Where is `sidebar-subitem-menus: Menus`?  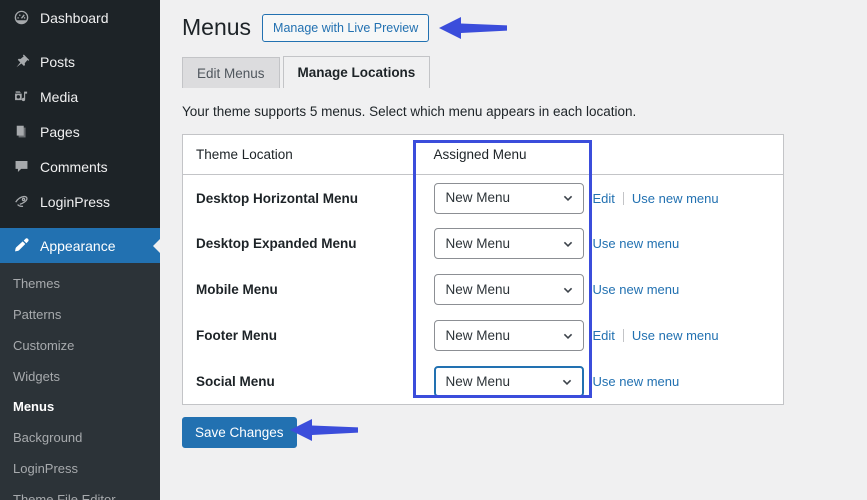
sidebar-subitem-menus: Menus is located at coordinates (80, 407).